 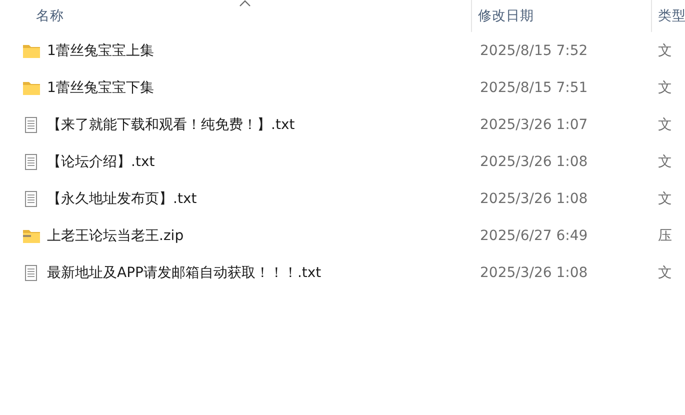 I want to click on file-name: 最新地址及APP请发邮箱自动获取！！！.txt, so click(x=184, y=273).